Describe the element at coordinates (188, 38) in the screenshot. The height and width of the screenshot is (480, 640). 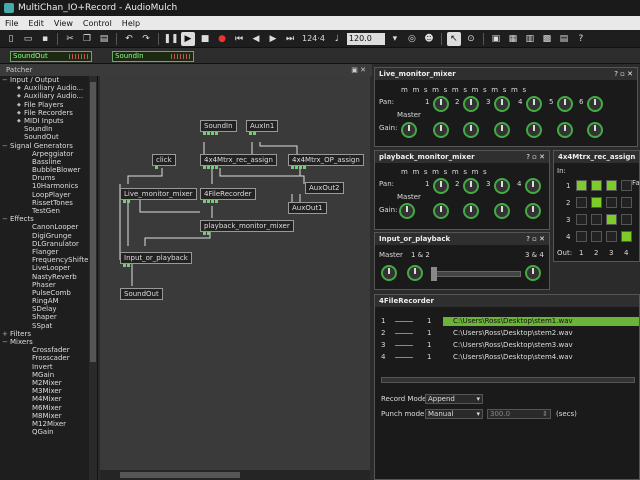
I see `play-icon: ▶` at that location.